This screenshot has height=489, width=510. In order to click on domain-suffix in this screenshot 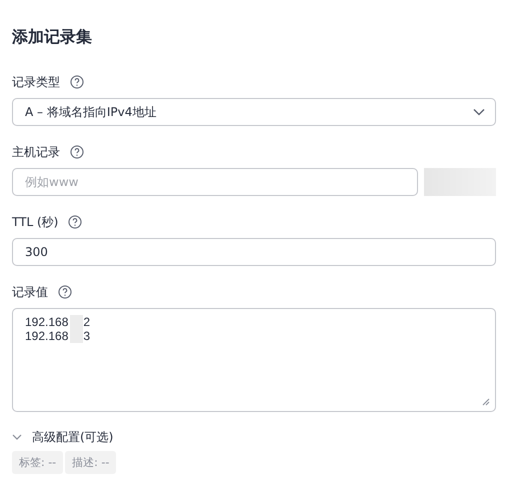, I will do `click(460, 182)`.